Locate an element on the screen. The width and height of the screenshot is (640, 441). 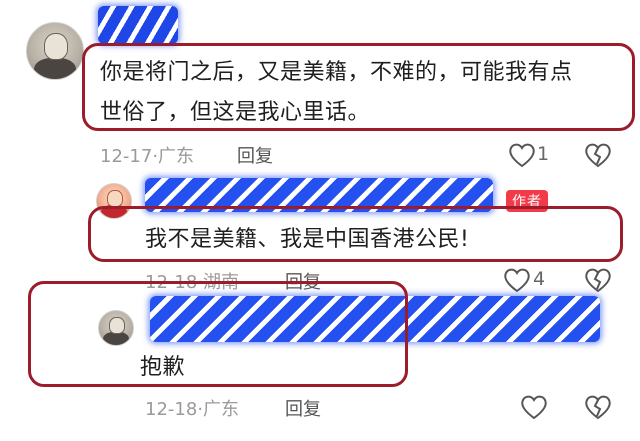
avatar is located at coordinates (55, 51).